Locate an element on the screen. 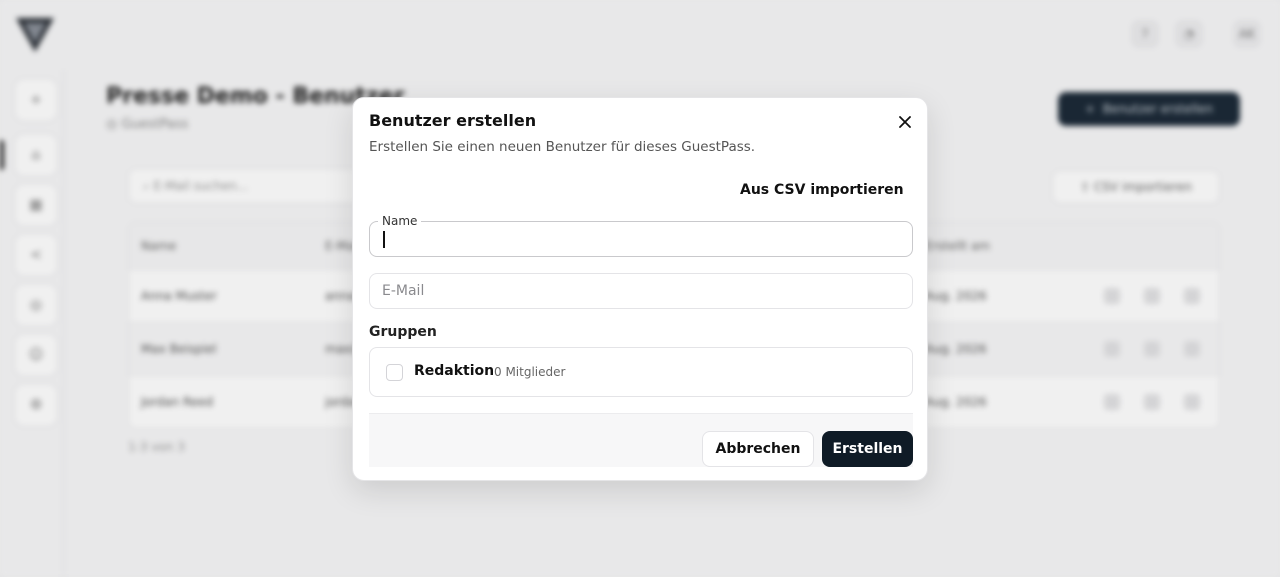 The image size is (1280, 577). name-field: Name is located at coordinates (641, 235).